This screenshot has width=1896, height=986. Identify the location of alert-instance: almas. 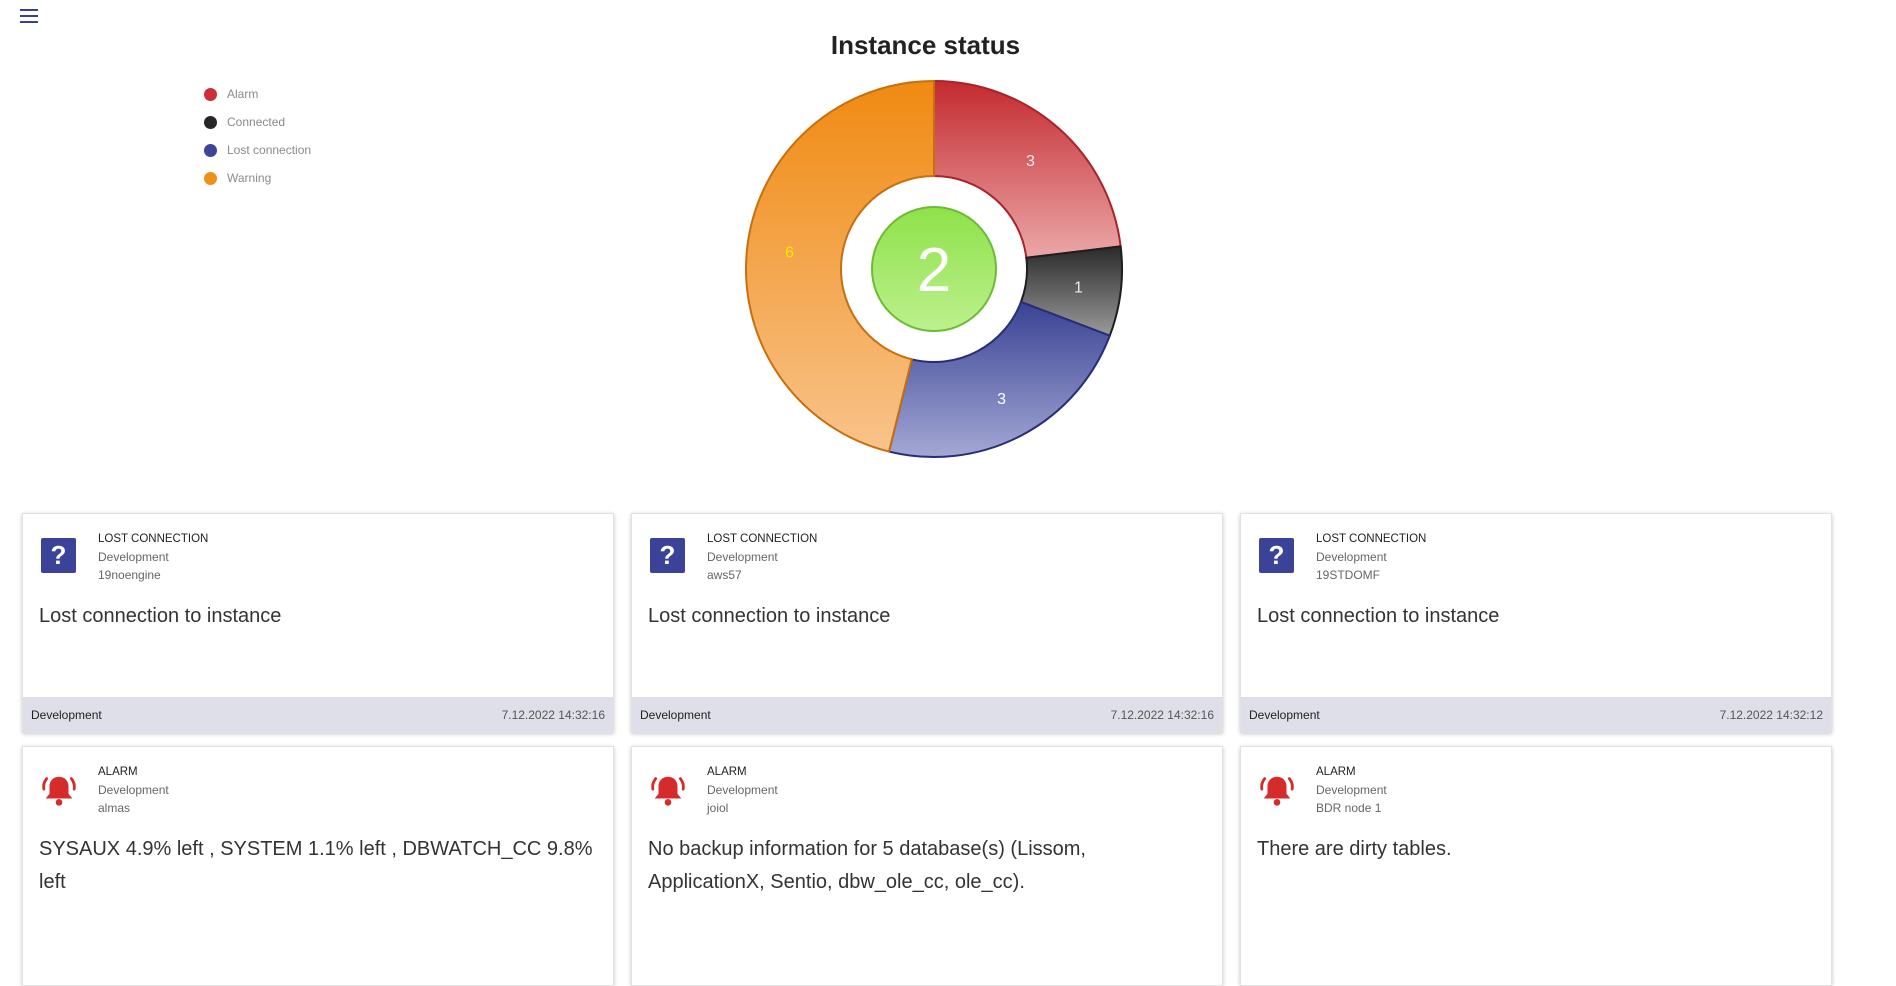
(114, 808).